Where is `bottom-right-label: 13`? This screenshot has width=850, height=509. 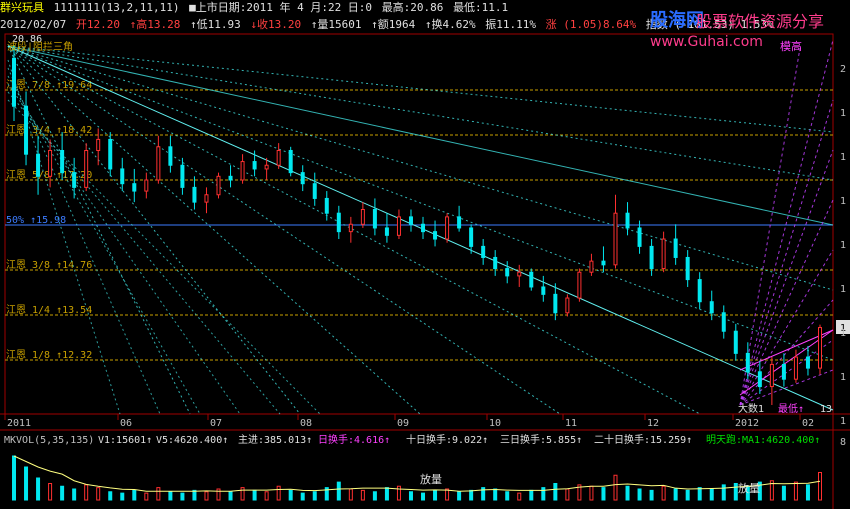
bottom-right-label: 13 is located at coordinates (826, 409).